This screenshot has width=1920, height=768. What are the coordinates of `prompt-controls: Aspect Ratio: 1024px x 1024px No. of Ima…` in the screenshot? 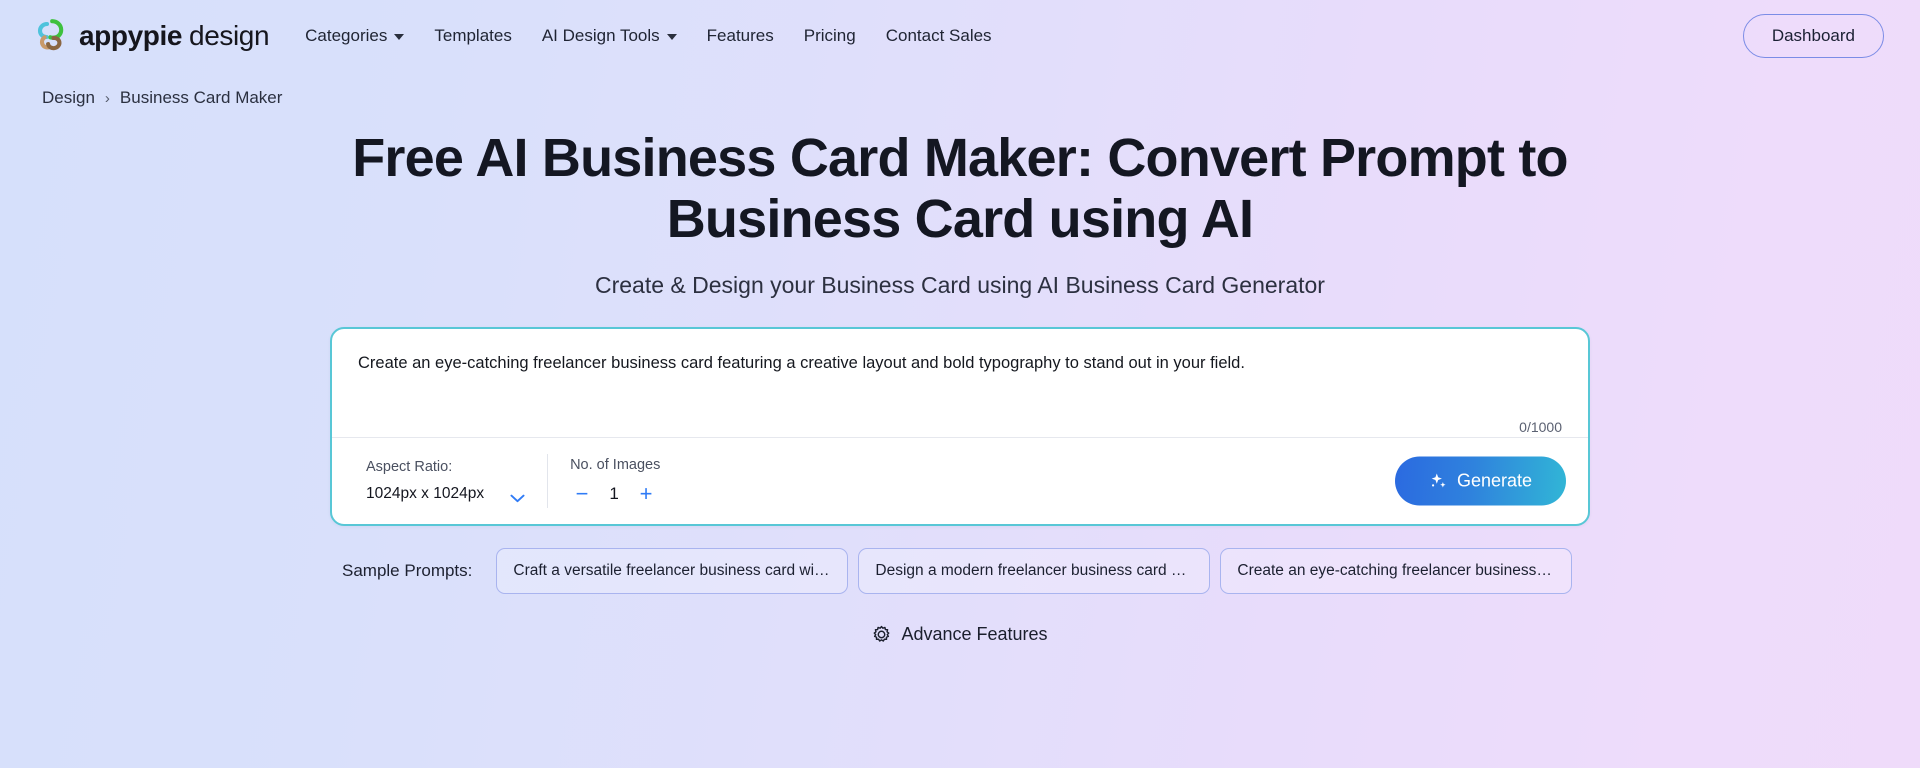 It's located at (960, 481).